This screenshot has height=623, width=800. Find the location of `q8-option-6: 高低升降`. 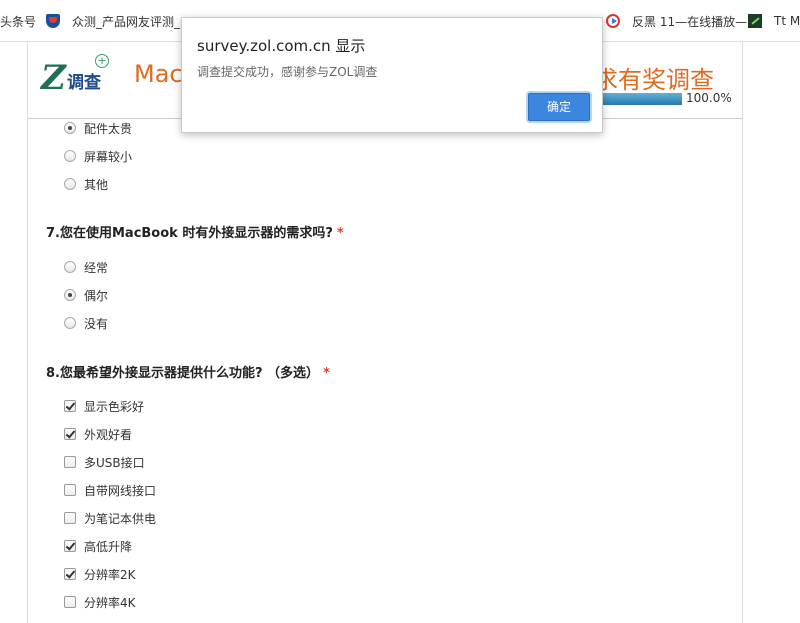

q8-option-6: 高低升降 is located at coordinates (98, 546).